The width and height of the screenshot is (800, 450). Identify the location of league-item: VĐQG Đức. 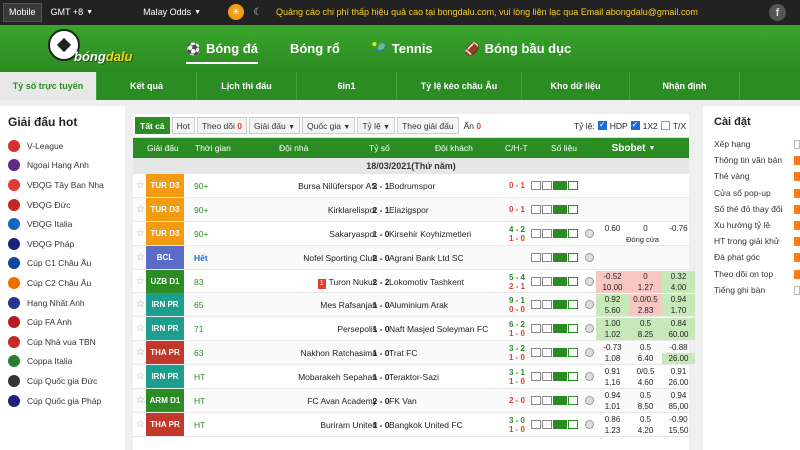
(62, 205).